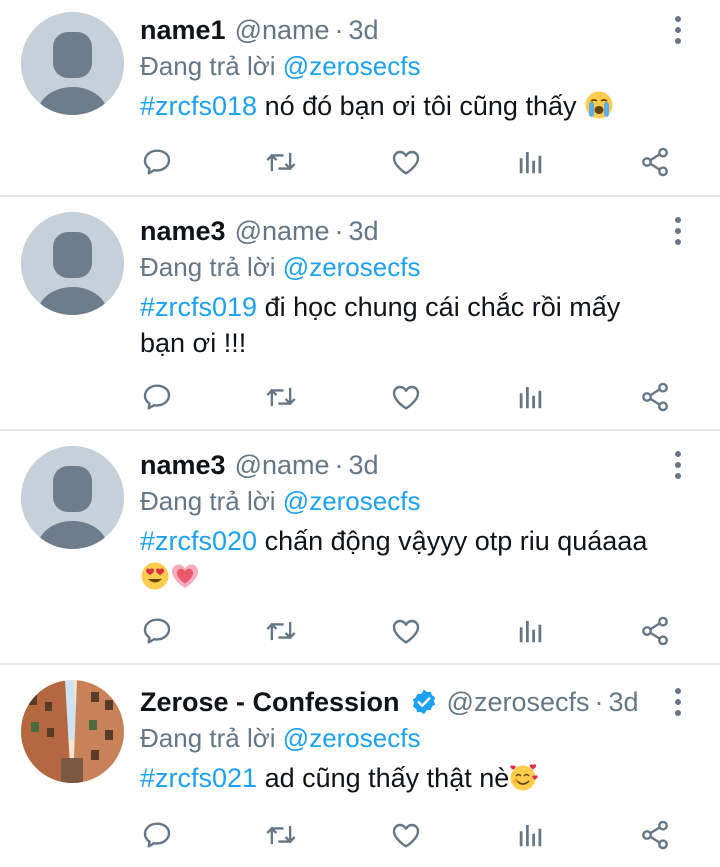  Describe the element at coordinates (423, 702) in the screenshot. I see `verified-badge-icon` at that location.